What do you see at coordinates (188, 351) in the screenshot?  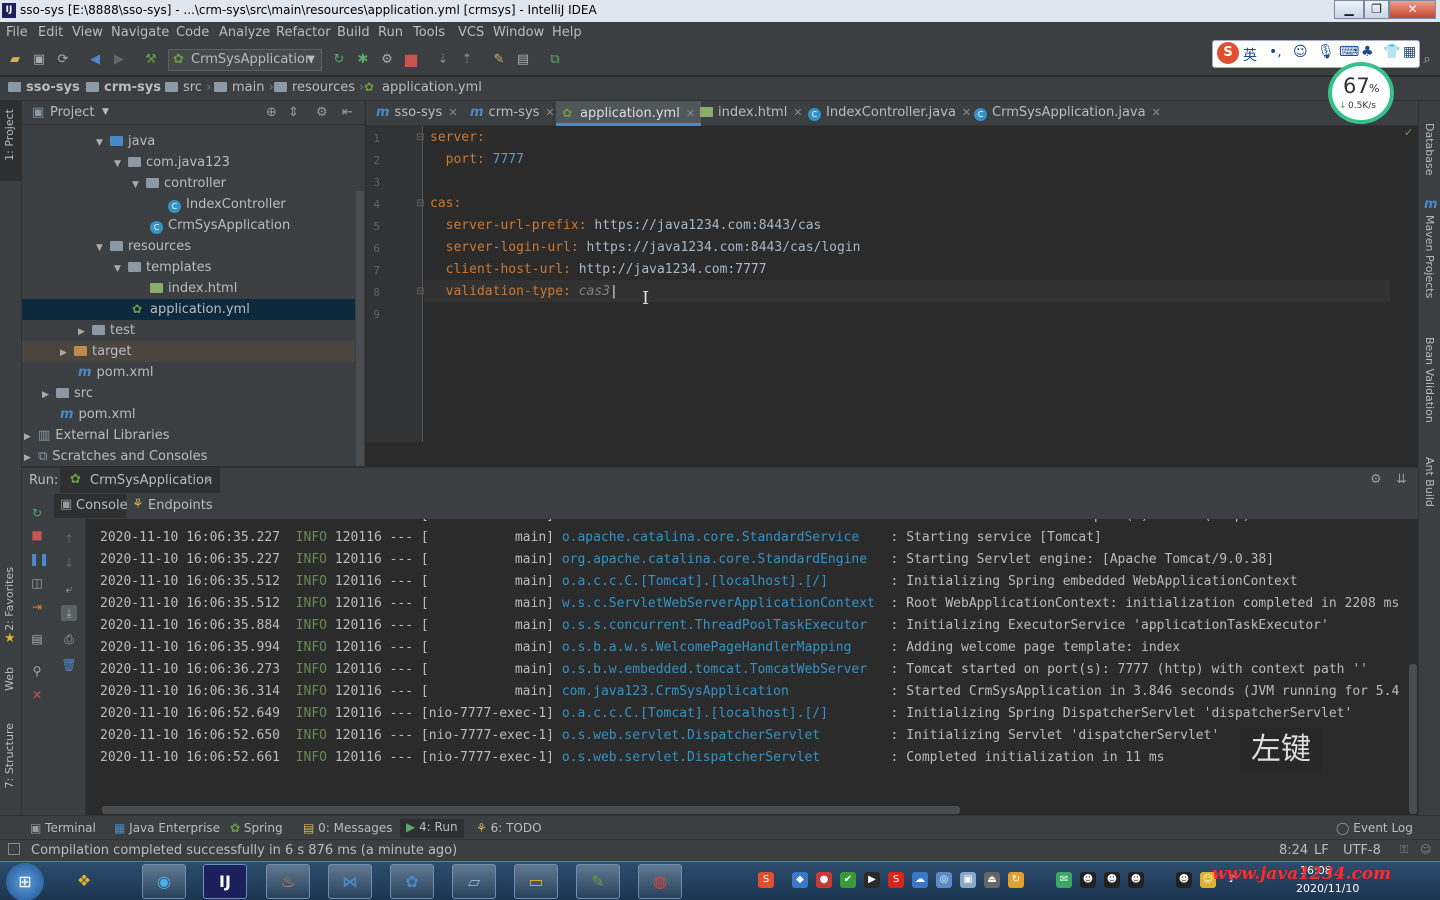 I see `tree-item-target: ▶ target` at bounding box center [188, 351].